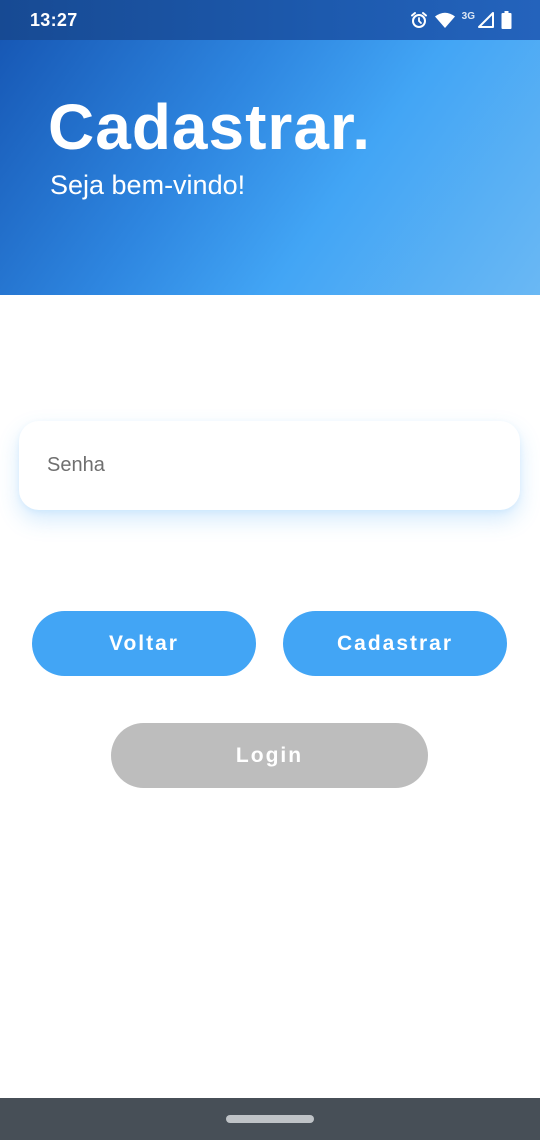  I want to click on register-button: Cadastrar, so click(395, 643).